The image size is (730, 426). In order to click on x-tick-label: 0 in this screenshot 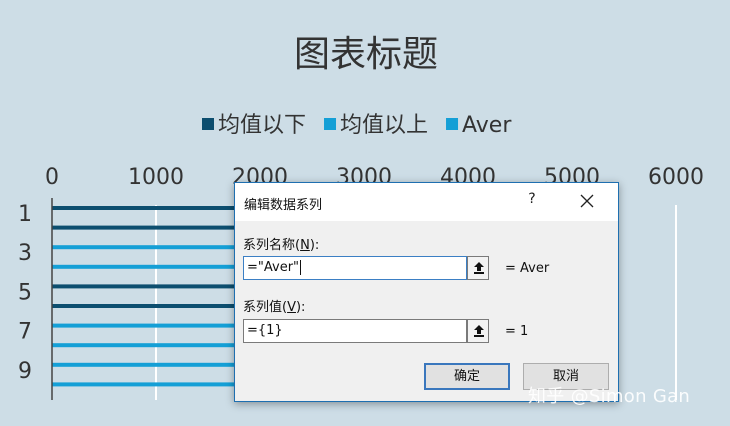, I will do `click(52, 177)`.